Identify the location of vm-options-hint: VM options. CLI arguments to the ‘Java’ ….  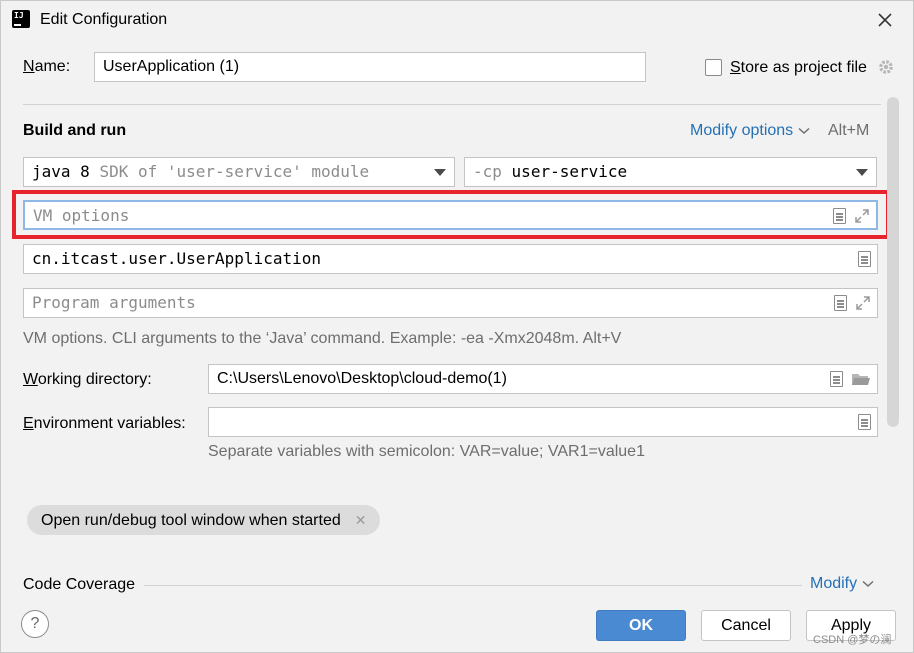
(322, 338).